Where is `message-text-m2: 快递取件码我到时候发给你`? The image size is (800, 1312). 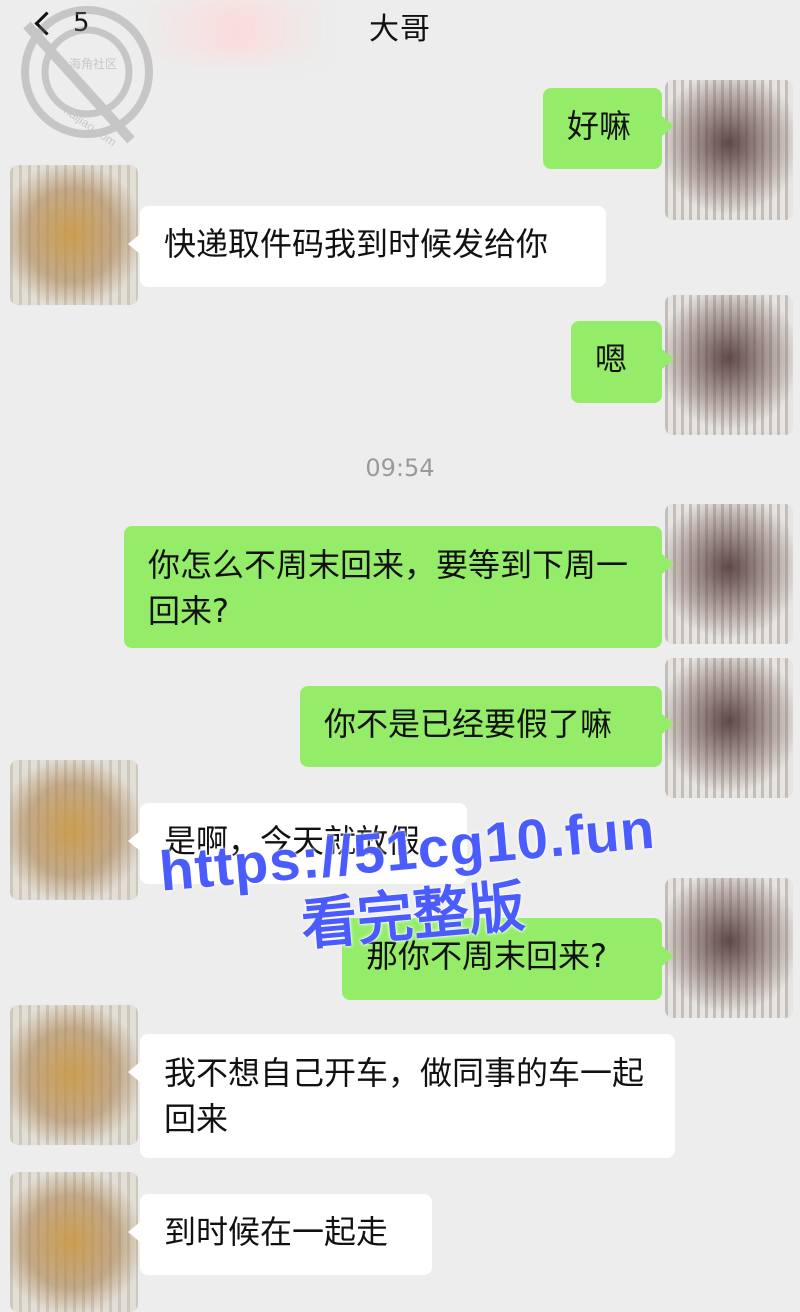 message-text-m2: 快递取件码我到时候发给你 is located at coordinates (356, 244).